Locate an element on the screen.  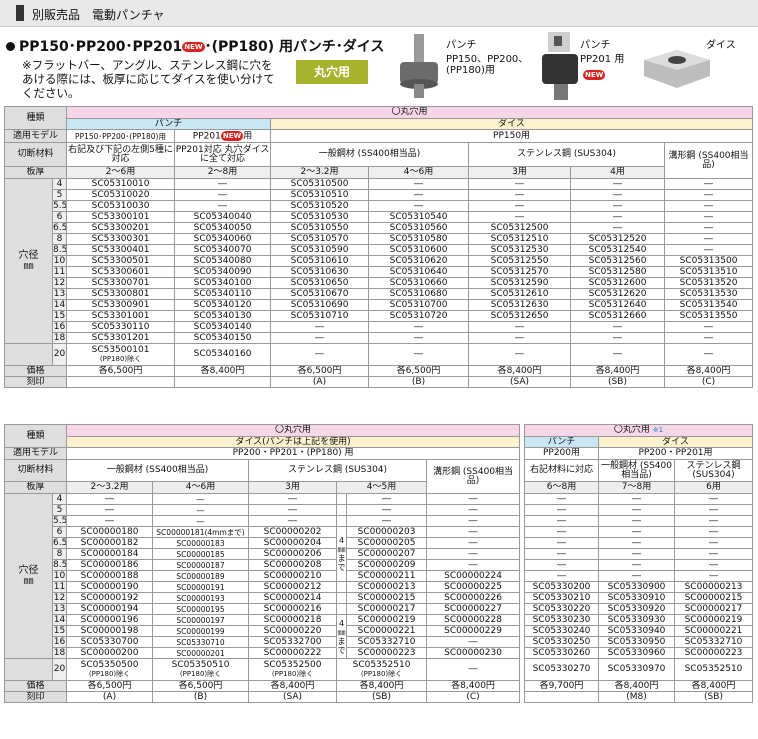
t1-round: 〇丸穴用 is located at coordinates (410, 112).